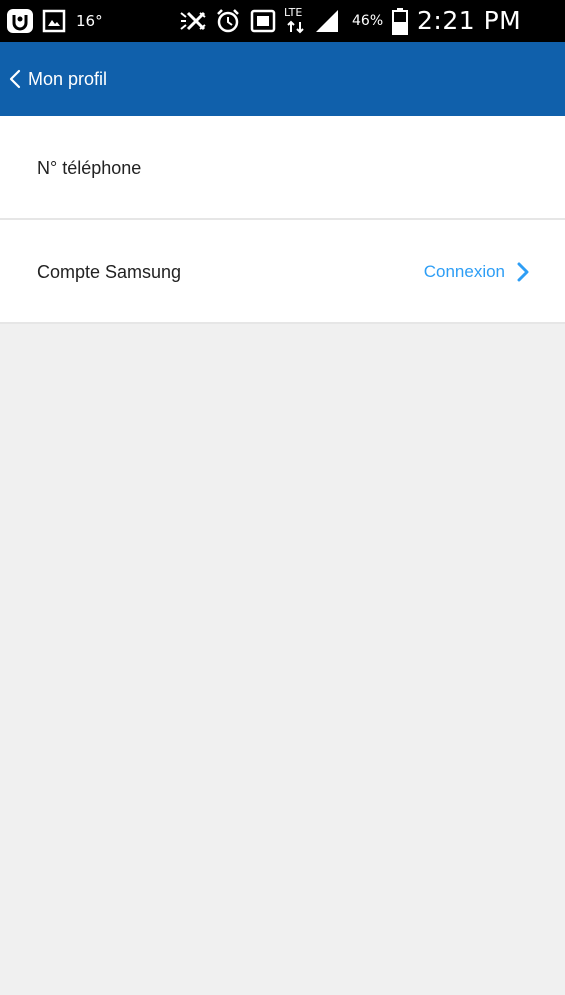 The image size is (565, 995). Describe the element at coordinates (464, 271) in the screenshot. I see `connection-label: Connexion` at that location.